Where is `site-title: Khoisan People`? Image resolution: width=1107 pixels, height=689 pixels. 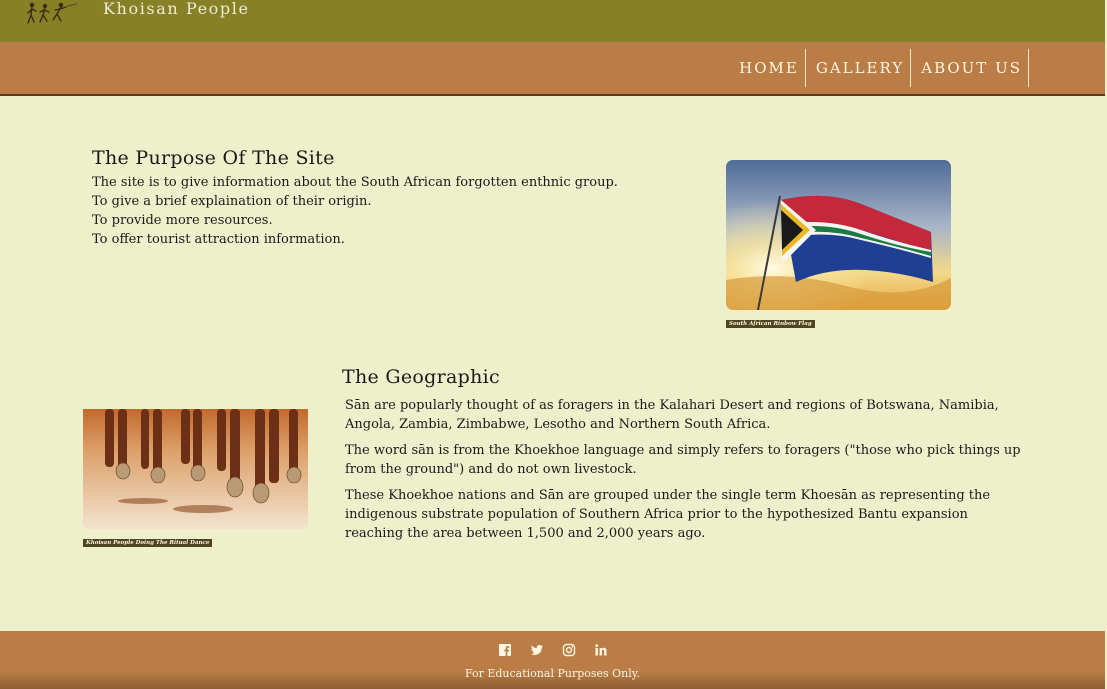
site-title: Khoisan People is located at coordinates (176, 9).